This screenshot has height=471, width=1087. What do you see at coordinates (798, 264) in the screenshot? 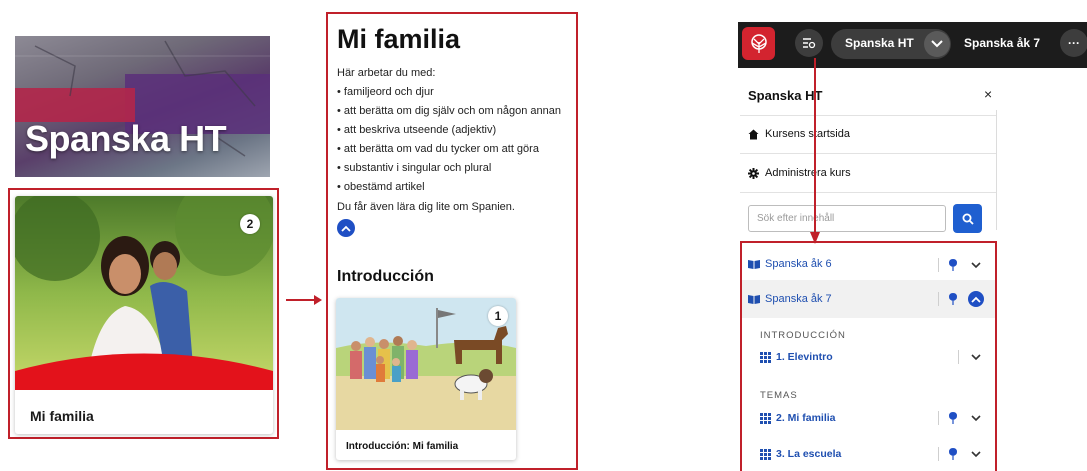
I see `course-item-label: Spanska åk 6` at bounding box center [798, 264].